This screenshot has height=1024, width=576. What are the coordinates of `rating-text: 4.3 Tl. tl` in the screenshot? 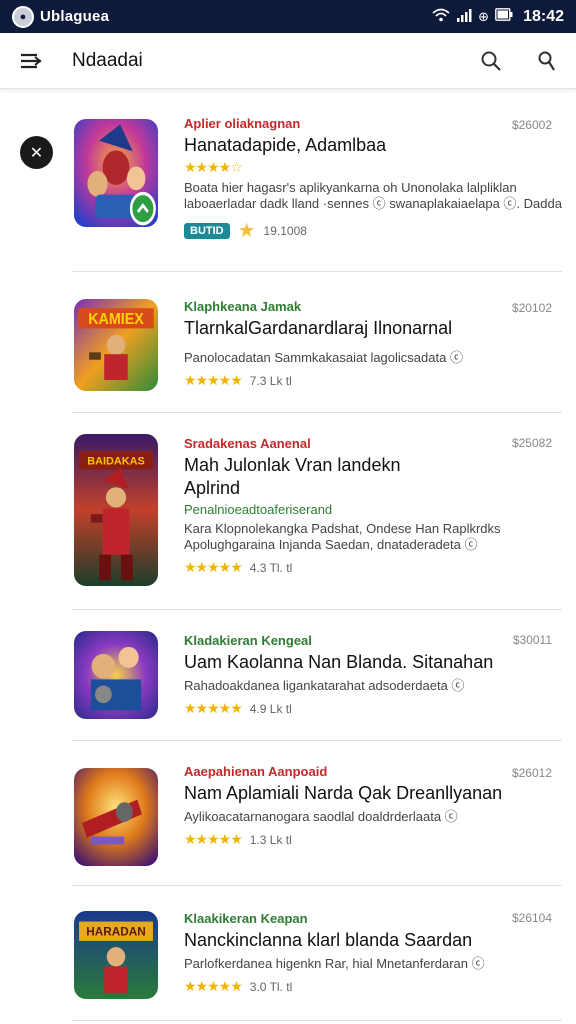 It's located at (271, 567).